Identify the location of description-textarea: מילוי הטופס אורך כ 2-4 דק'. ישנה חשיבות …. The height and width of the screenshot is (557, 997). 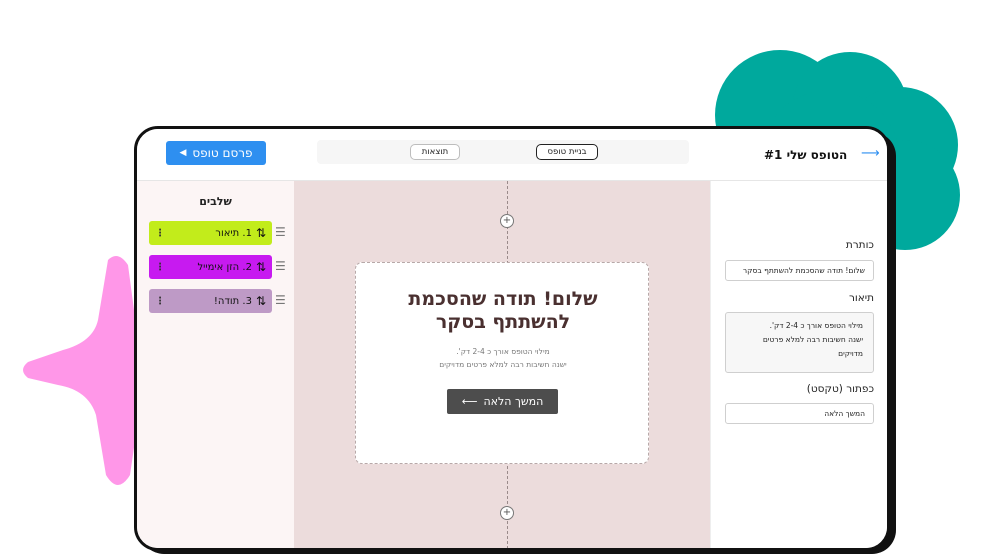
(799, 342).